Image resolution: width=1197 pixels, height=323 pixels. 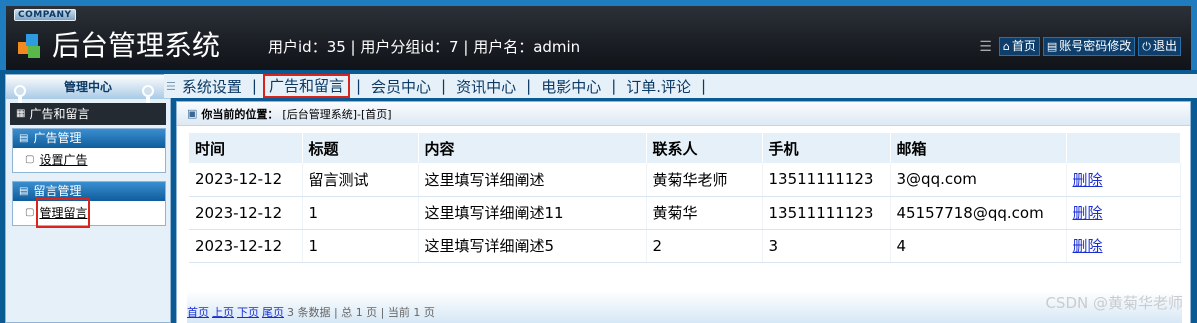 I want to click on cell-contact: 黄菊华, so click(x=704, y=213).